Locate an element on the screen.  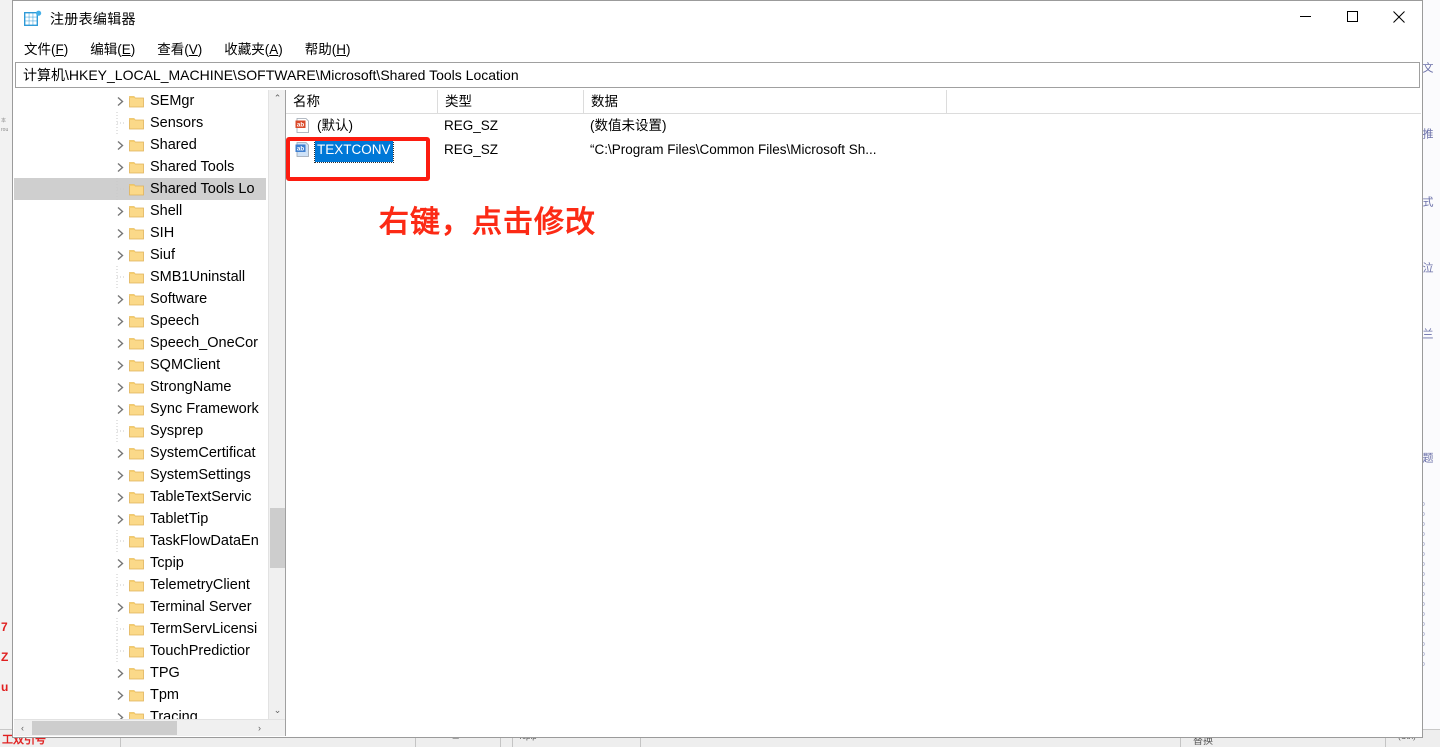
tree-node: TermServLicensi is located at coordinates (140, 629).